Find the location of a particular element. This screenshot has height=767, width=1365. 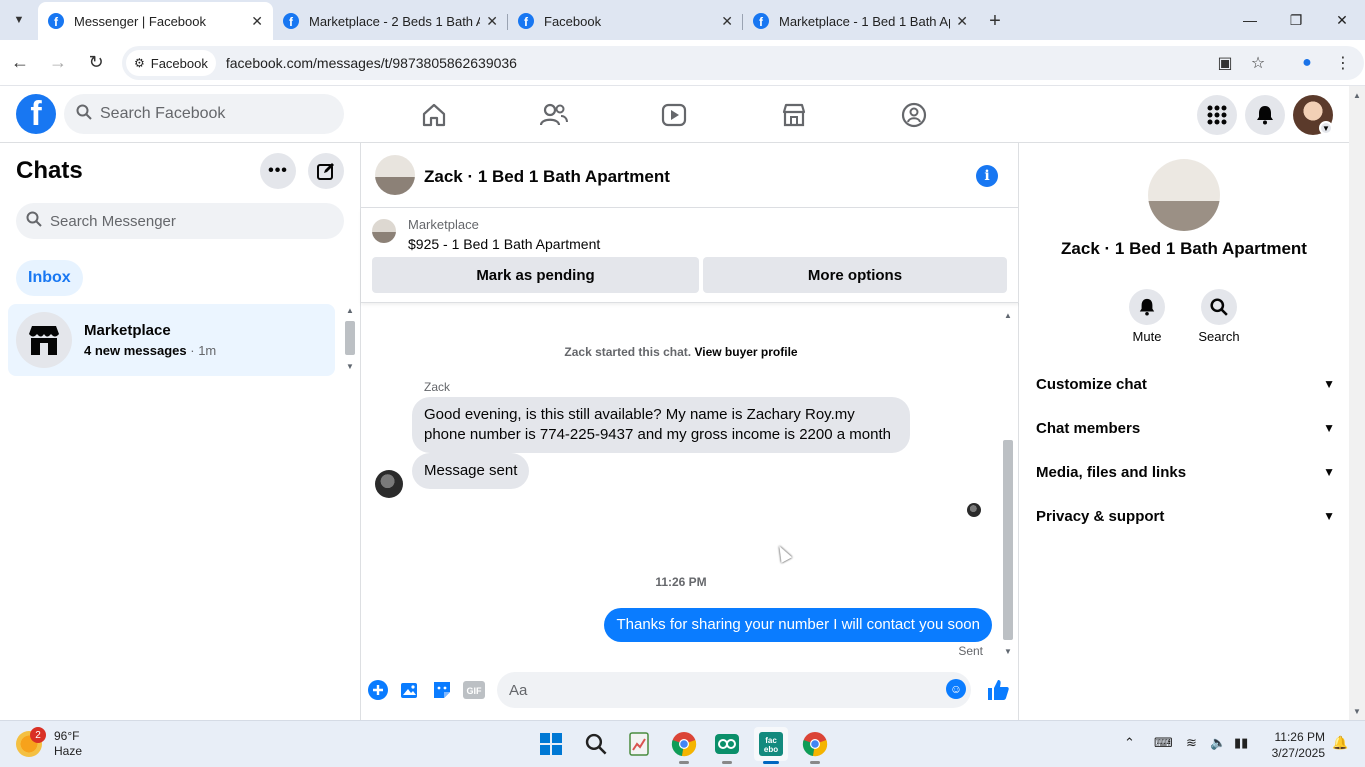

chevron-down-icon: ▼ is located at coordinates (1329, 384).